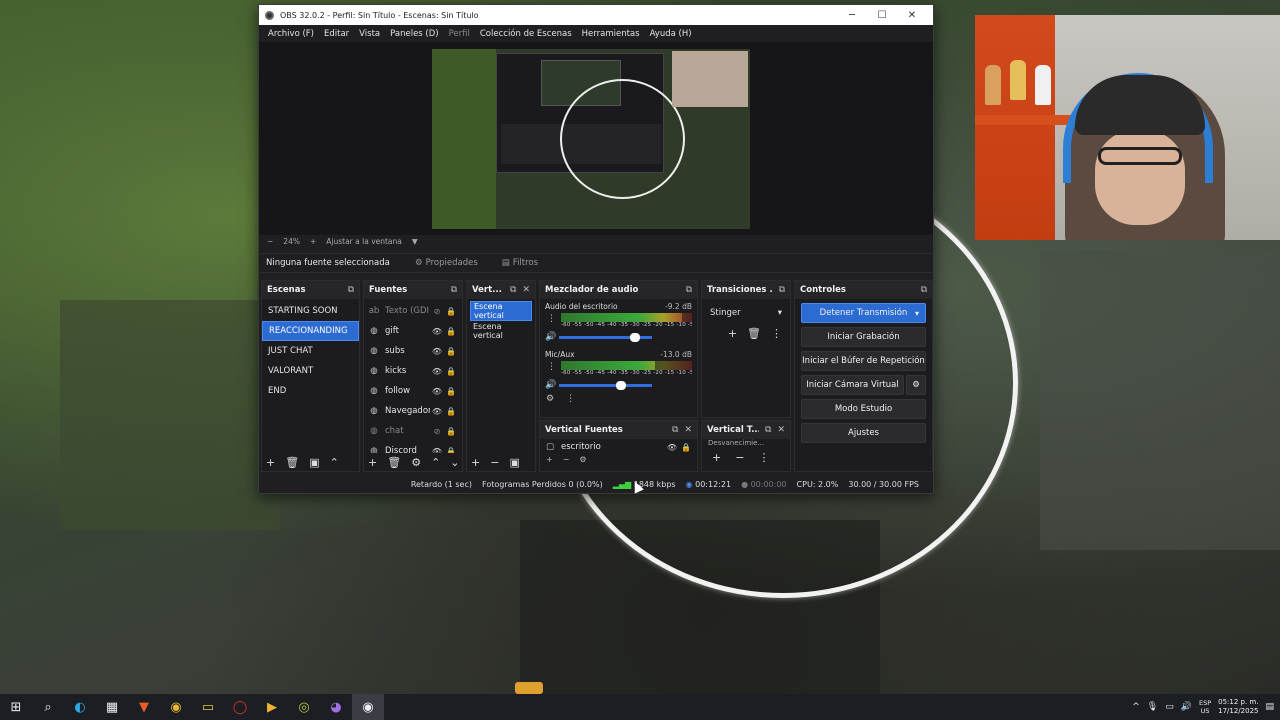 The image size is (1280, 720). What do you see at coordinates (863, 361) in the screenshot?
I see `replay-buffer-button: Iniciar el Búfer de Repetición` at bounding box center [863, 361].